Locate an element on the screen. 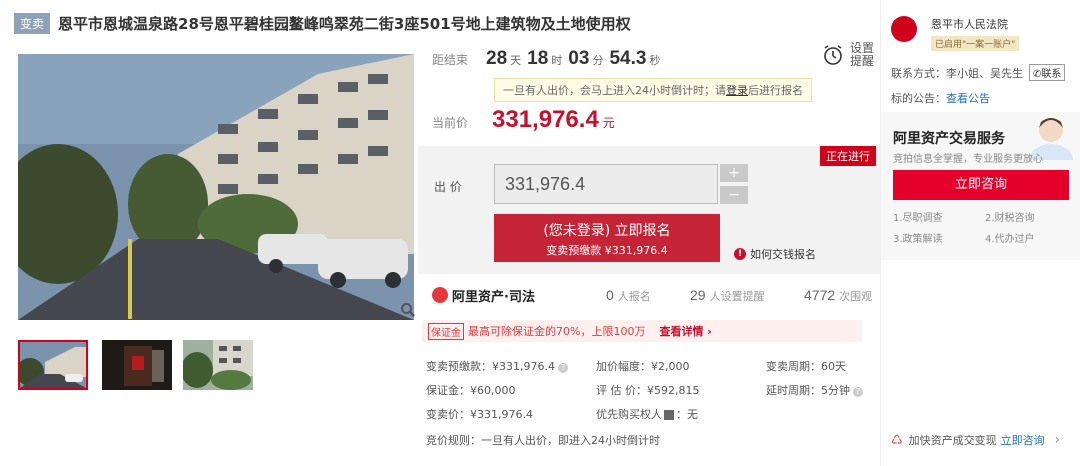  current-price-row: 当前价 331,976.4 元 is located at coordinates (523, 120).